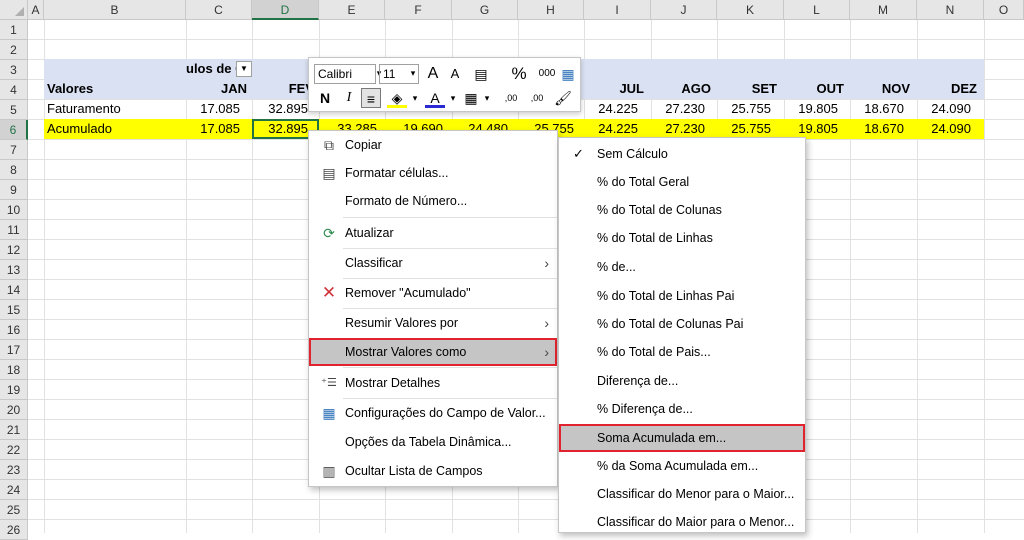 Image resolution: width=1024 pixels, height=540 pixels. I want to click on row-header: 17, so click(14, 350).